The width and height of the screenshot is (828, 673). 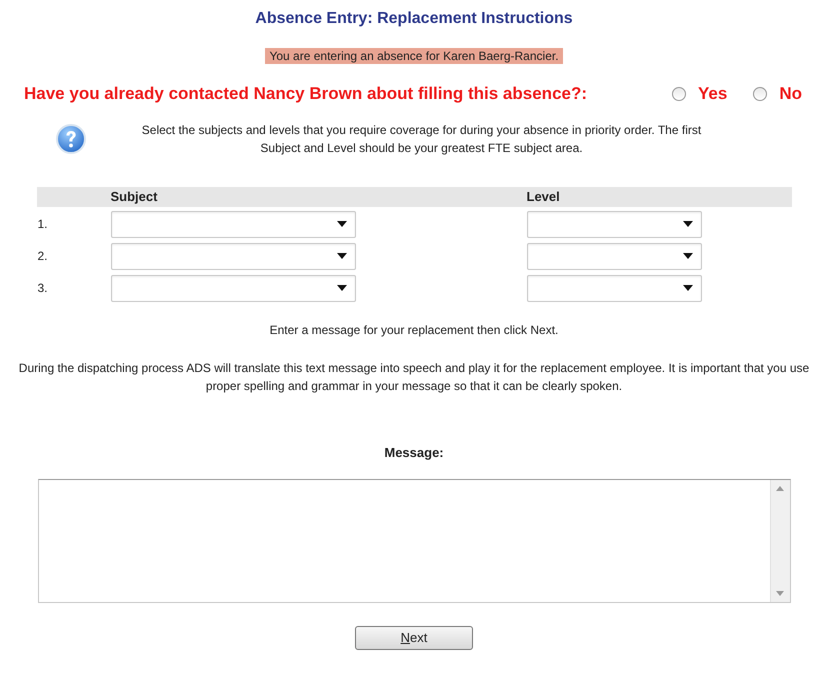 I want to click on scrollbar, so click(x=780, y=541).